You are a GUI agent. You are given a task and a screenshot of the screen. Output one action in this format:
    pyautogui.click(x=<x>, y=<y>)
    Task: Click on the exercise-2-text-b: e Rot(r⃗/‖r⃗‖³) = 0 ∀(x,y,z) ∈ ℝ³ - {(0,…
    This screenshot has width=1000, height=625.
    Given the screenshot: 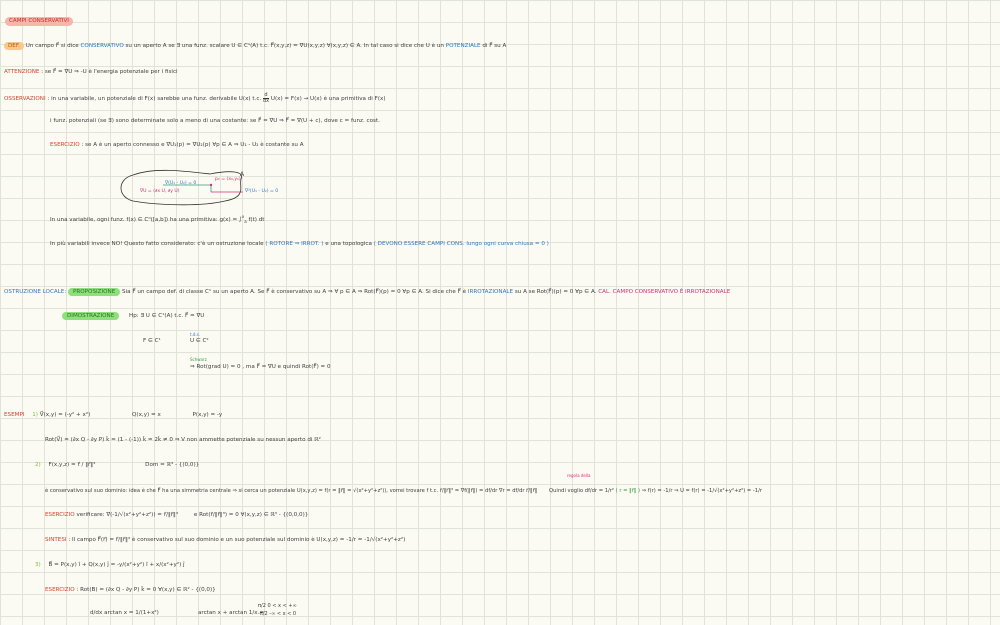 What is the action you would take?
    pyautogui.click(x=251, y=515)
    